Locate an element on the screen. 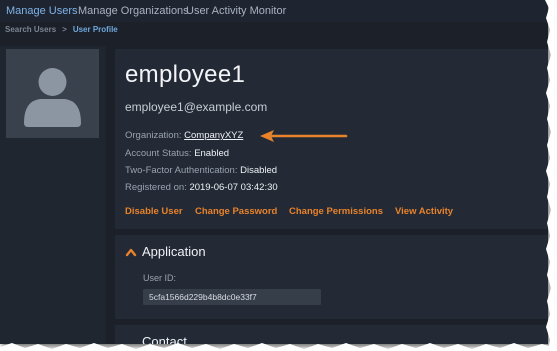 This screenshot has width=557, height=351. change-password-link: Change Password is located at coordinates (236, 211).